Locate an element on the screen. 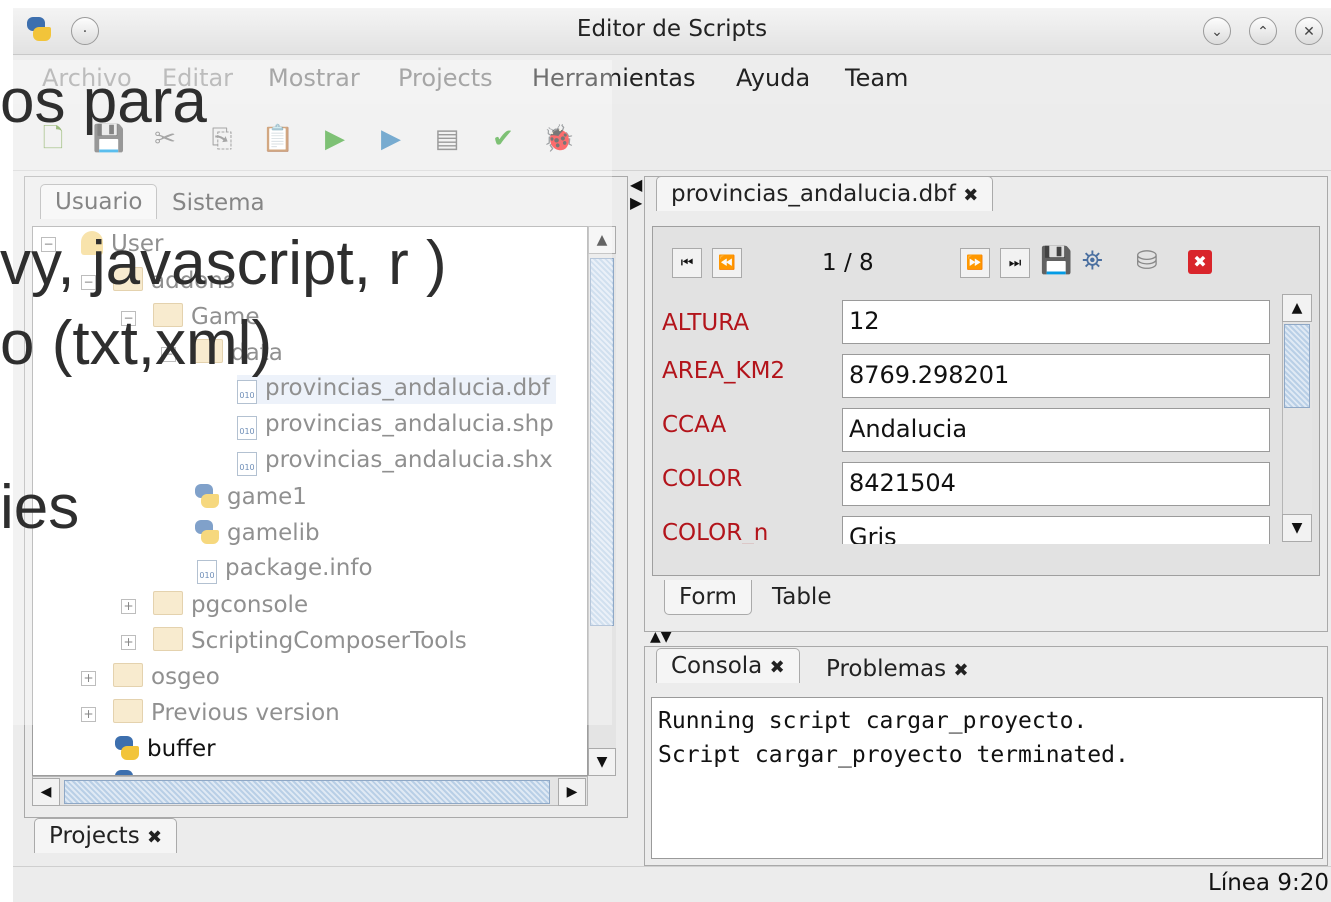  tree-node-partial is located at coordinates (130, 772).